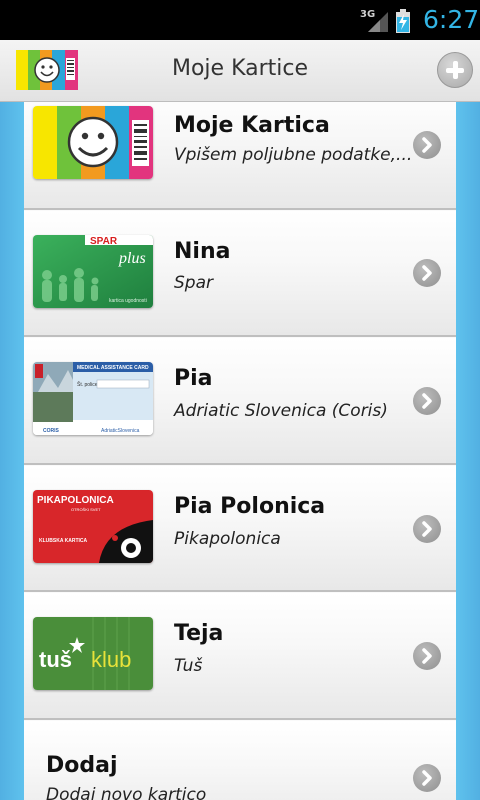  What do you see at coordinates (240, 20) in the screenshot?
I see `status-bar: 3G 6:27` at bounding box center [240, 20].